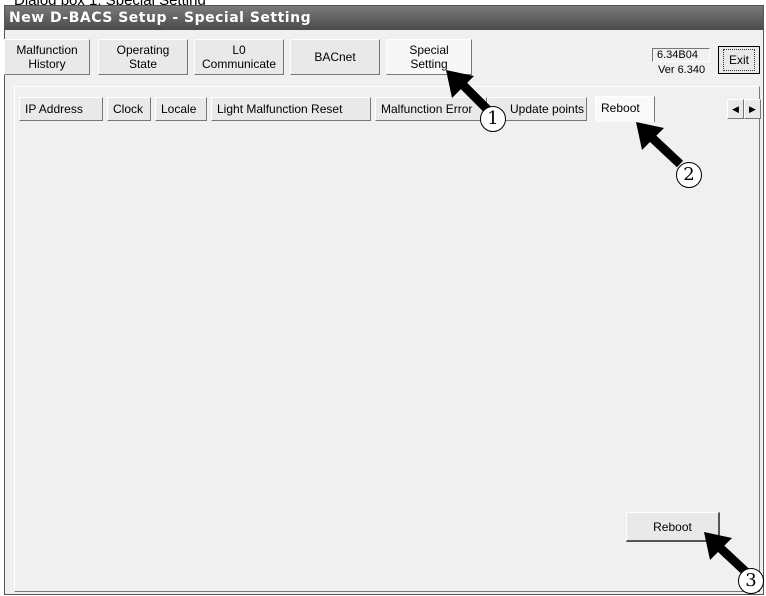 The image size is (766, 596). I want to click on version-display: 6.34B04 Ver 6.340, so click(682, 60).